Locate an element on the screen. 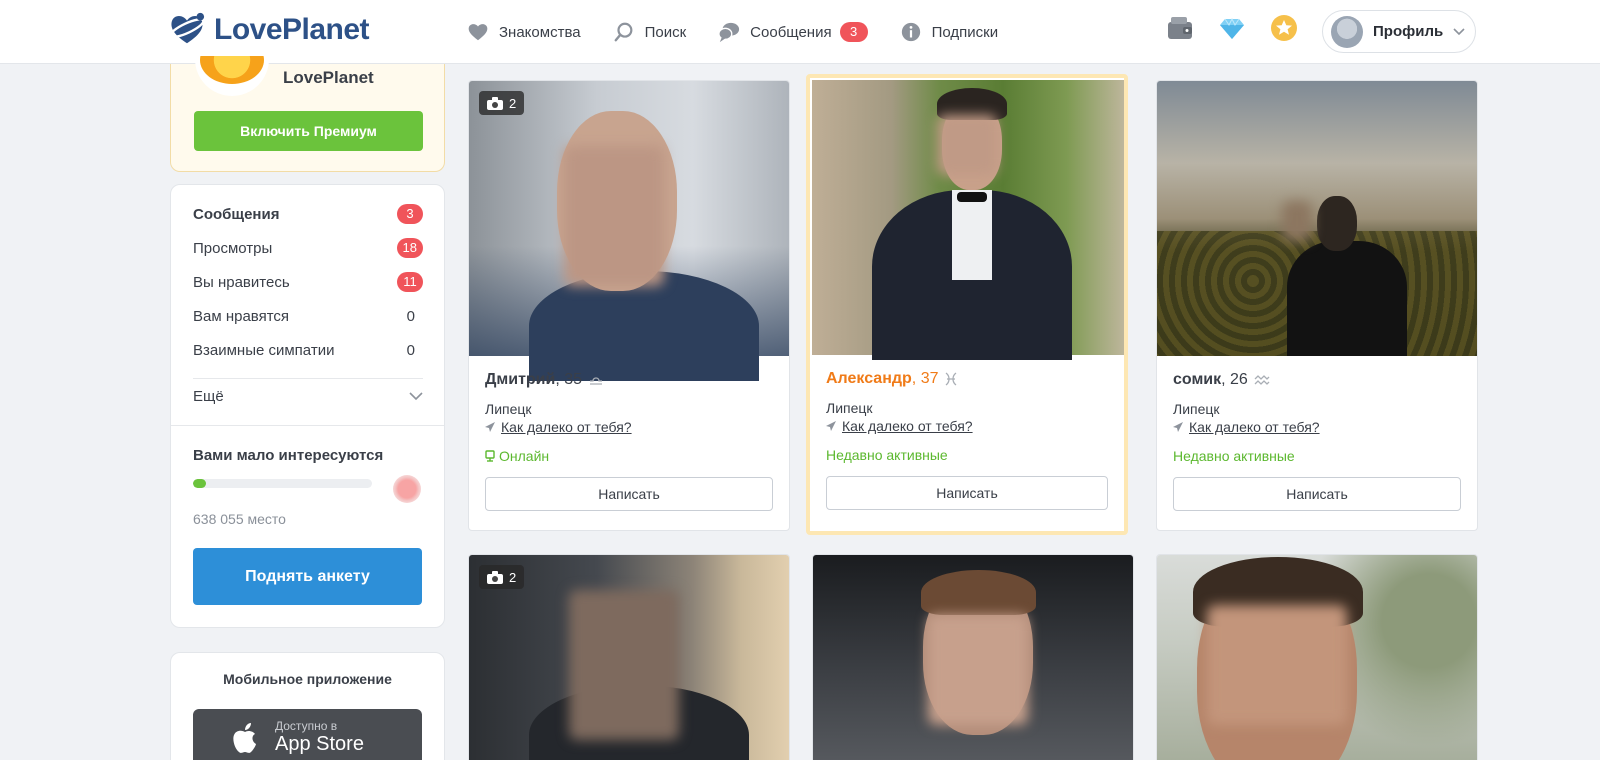  profile-menu-button: Профиль is located at coordinates (1399, 31).